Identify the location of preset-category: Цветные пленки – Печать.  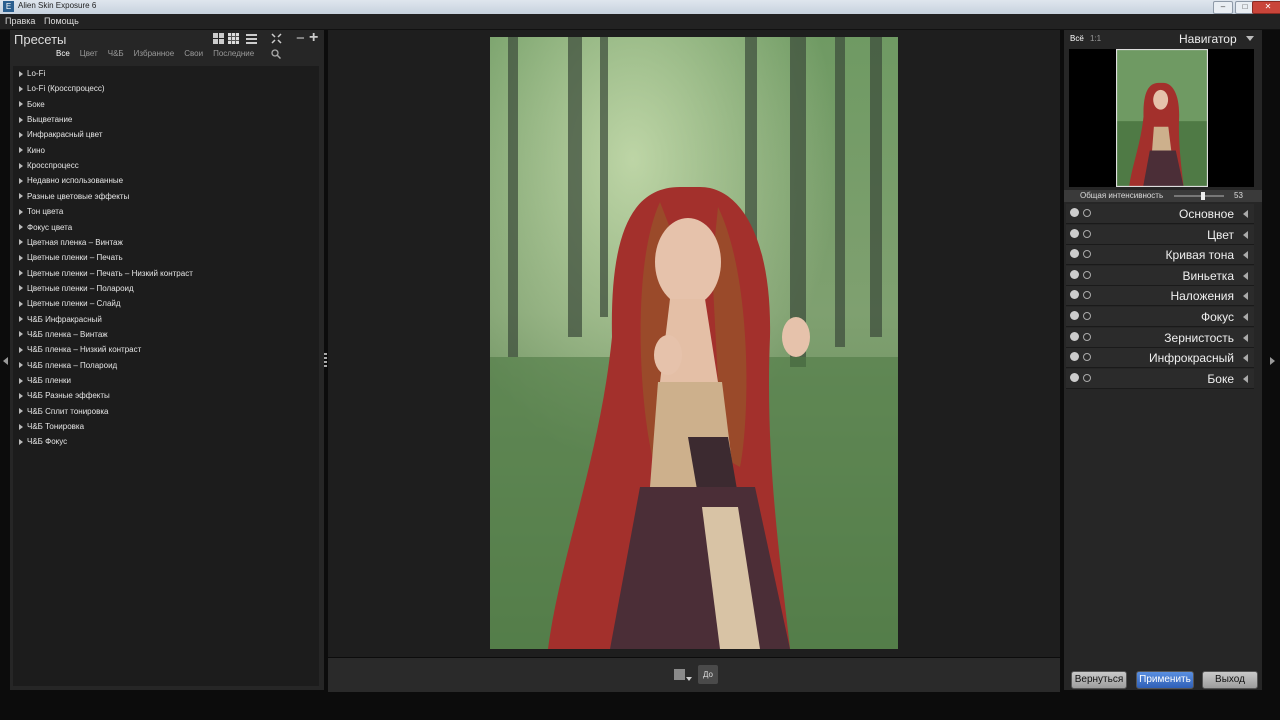
(69, 257).